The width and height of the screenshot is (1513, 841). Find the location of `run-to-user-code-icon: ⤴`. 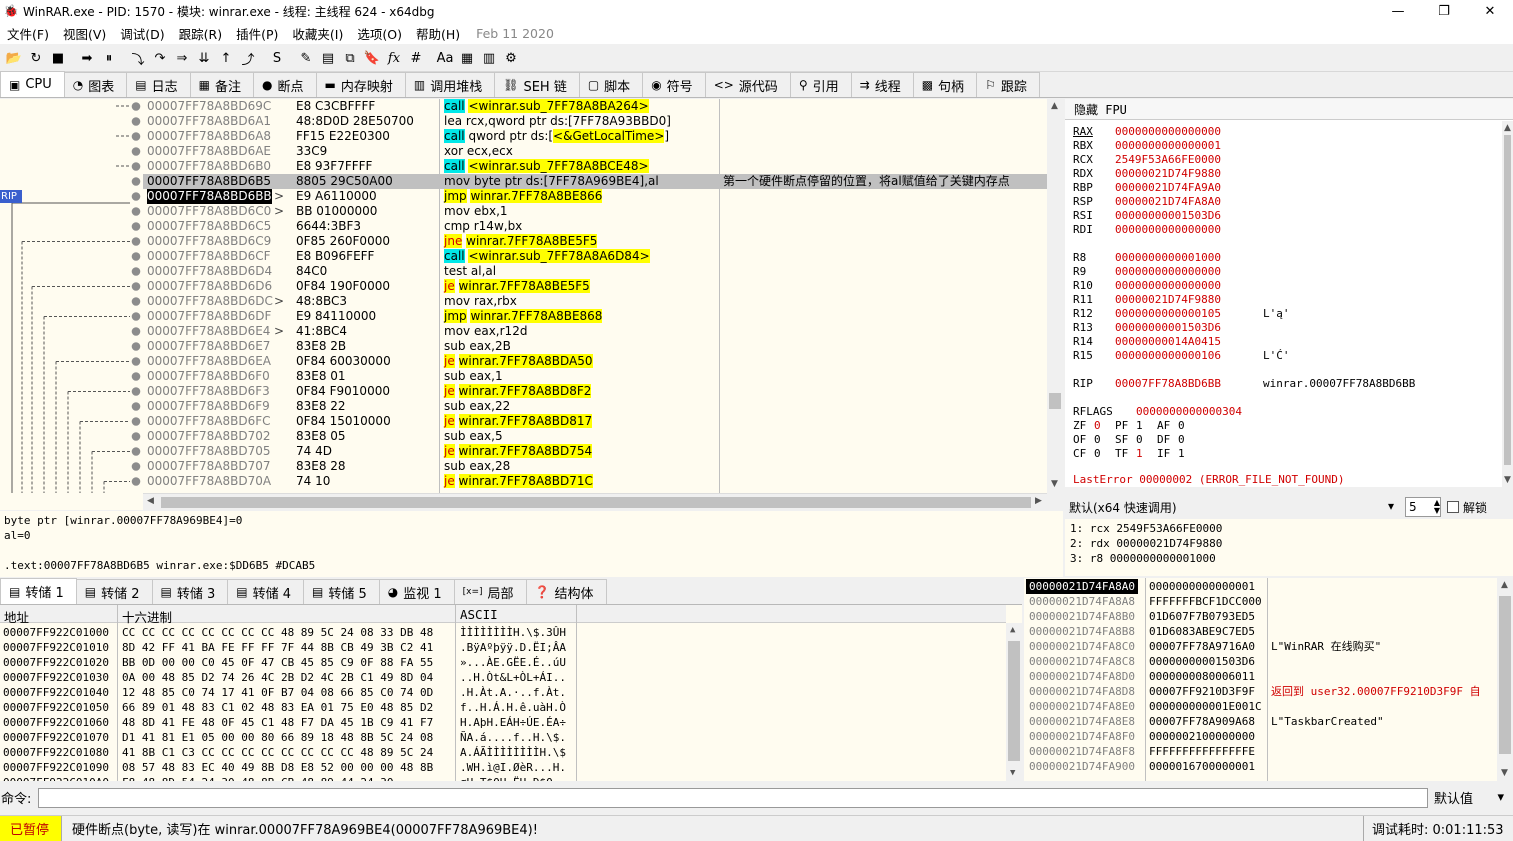

run-to-user-code-icon: ⤴ is located at coordinates (248, 59).